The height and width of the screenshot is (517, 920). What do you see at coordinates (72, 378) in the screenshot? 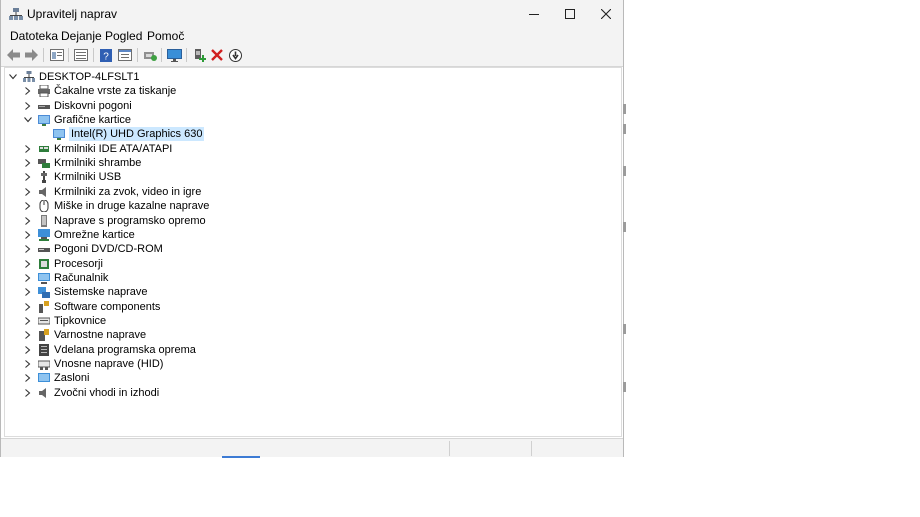
I see `tree-item-label: Zasloni` at bounding box center [72, 378].